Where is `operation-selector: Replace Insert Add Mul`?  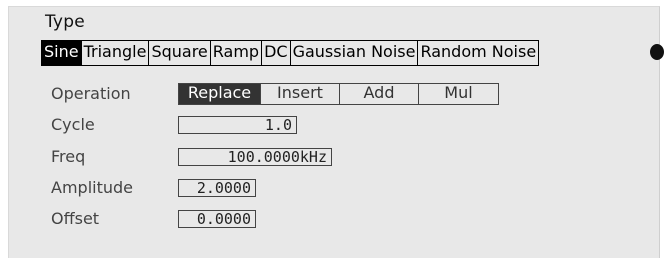 operation-selector: Replace Insert Add Mul is located at coordinates (338, 94).